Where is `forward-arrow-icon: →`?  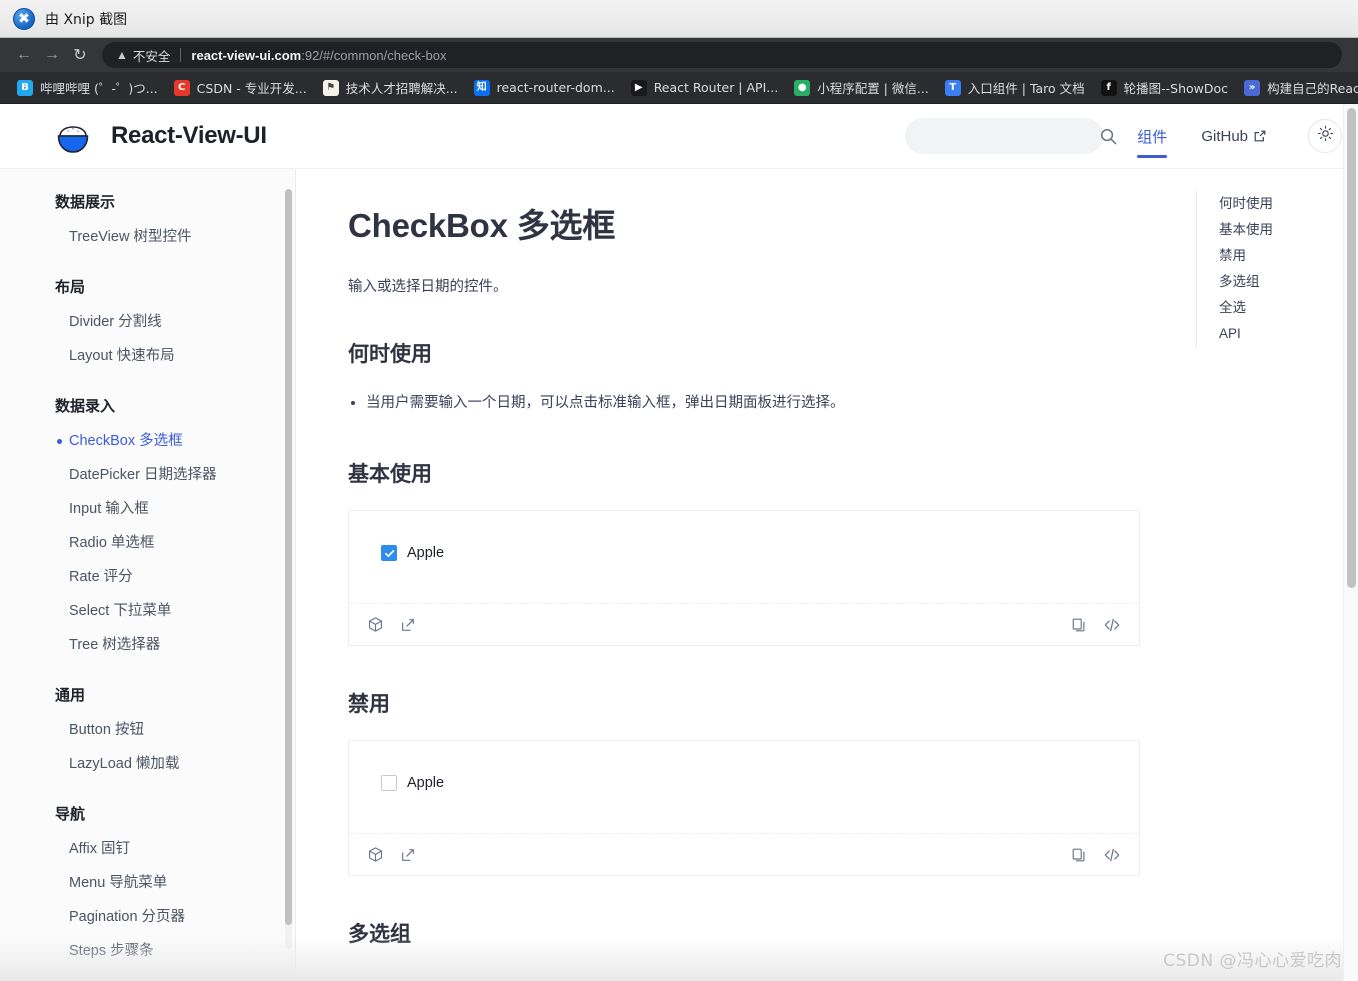 forward-arrow-icon: → is located at coordinates (52, 55).